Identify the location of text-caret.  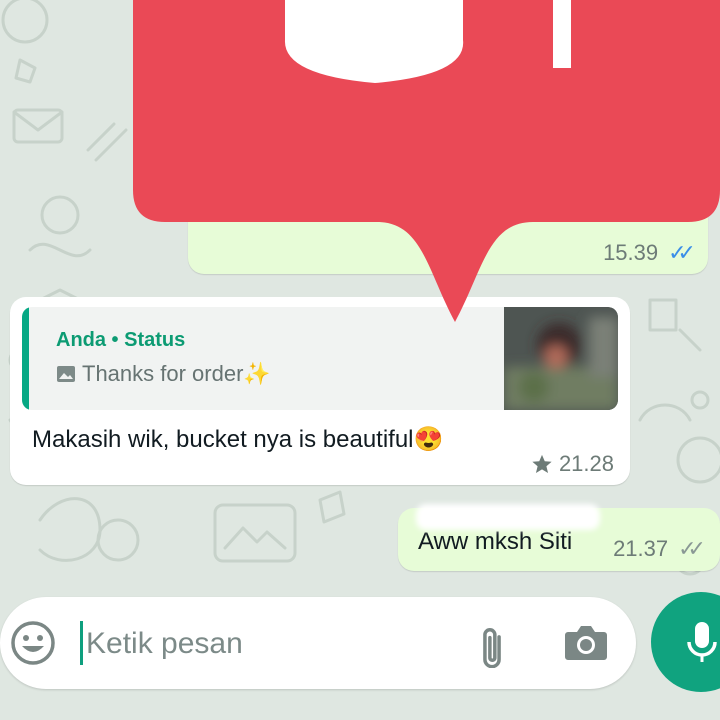
(81, 643).